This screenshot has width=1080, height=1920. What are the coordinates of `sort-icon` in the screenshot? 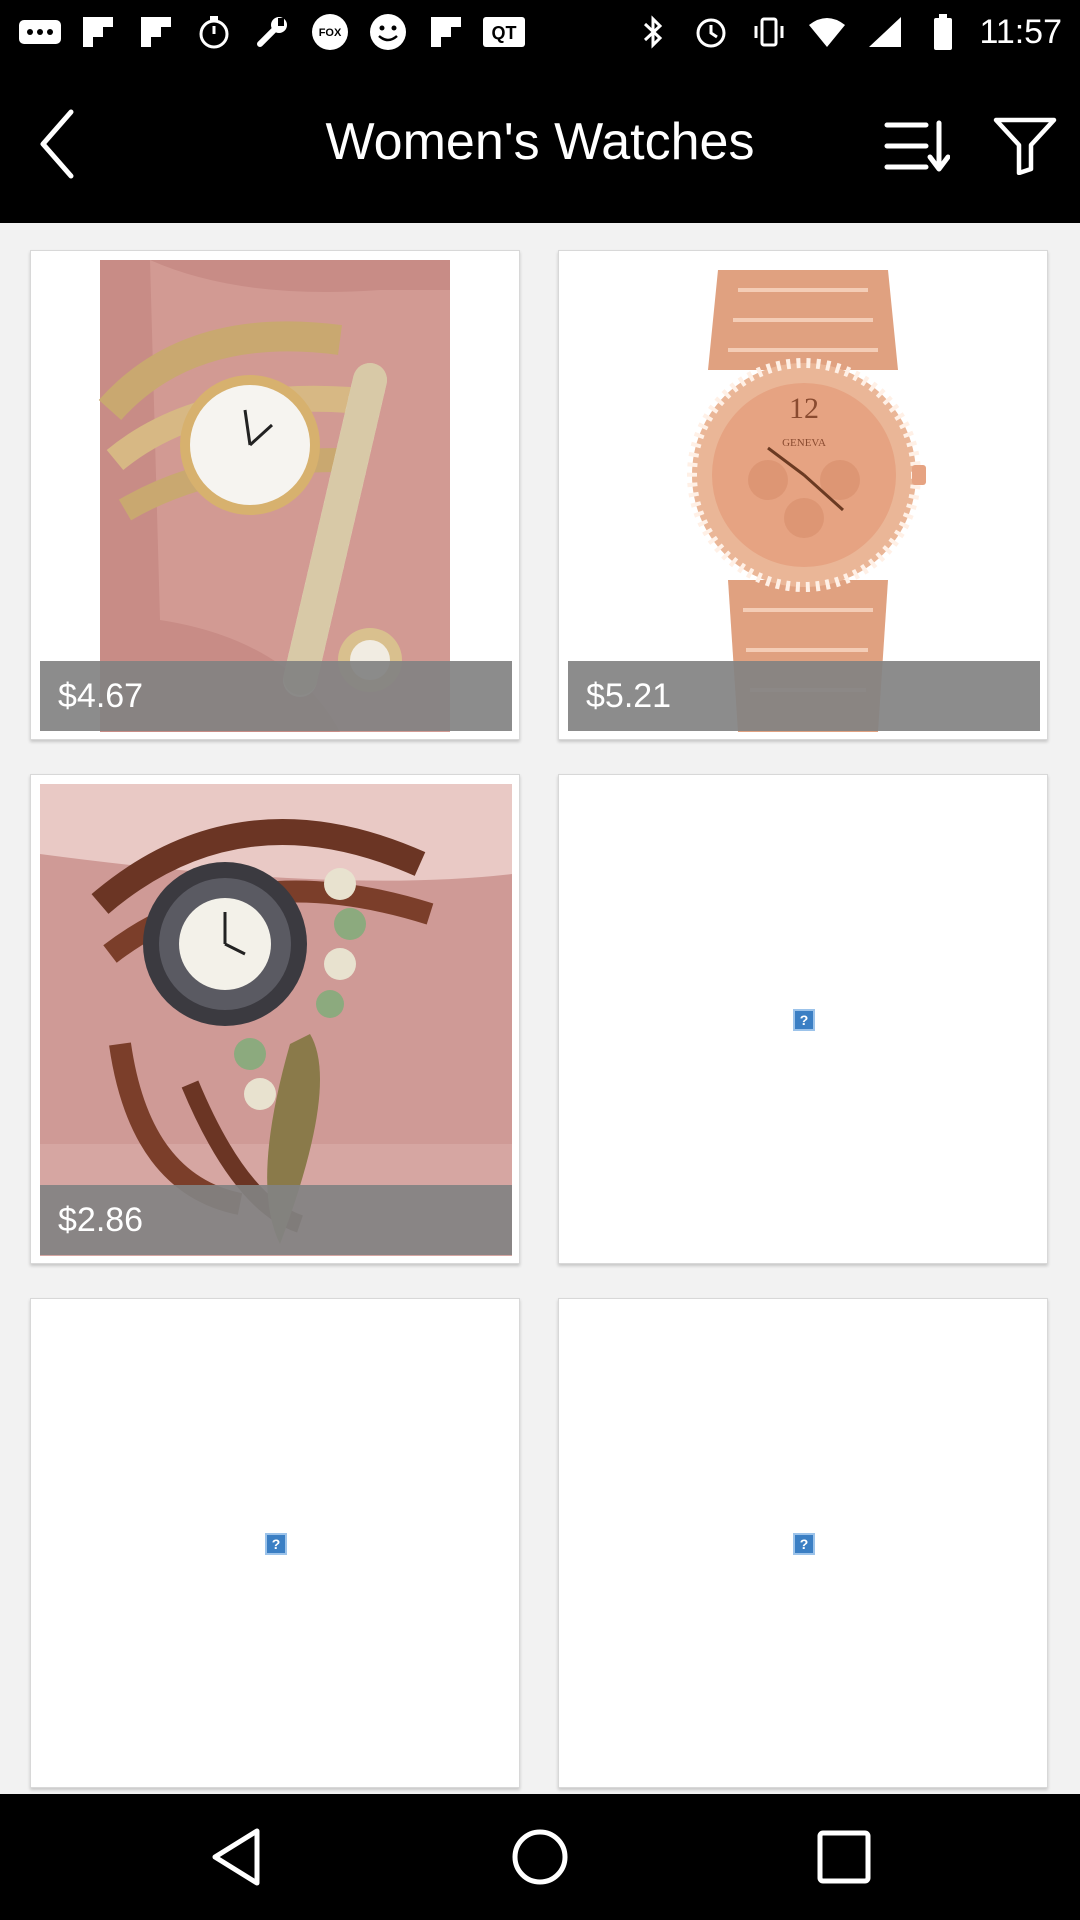 It's located at (917, 146).